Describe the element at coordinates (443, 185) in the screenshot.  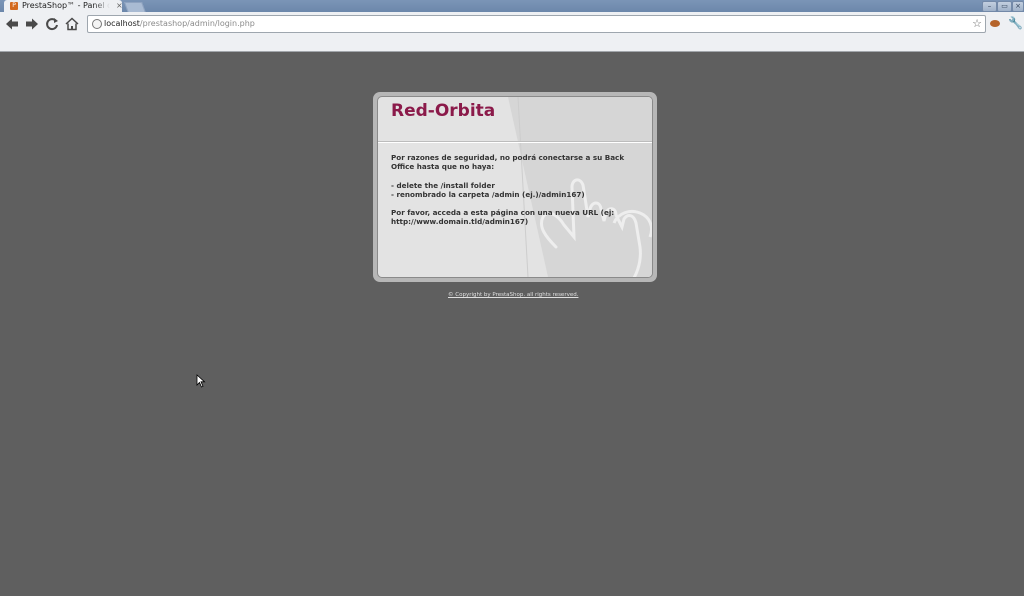
I see `step-delete-install: - delete the /install folder` at that location.